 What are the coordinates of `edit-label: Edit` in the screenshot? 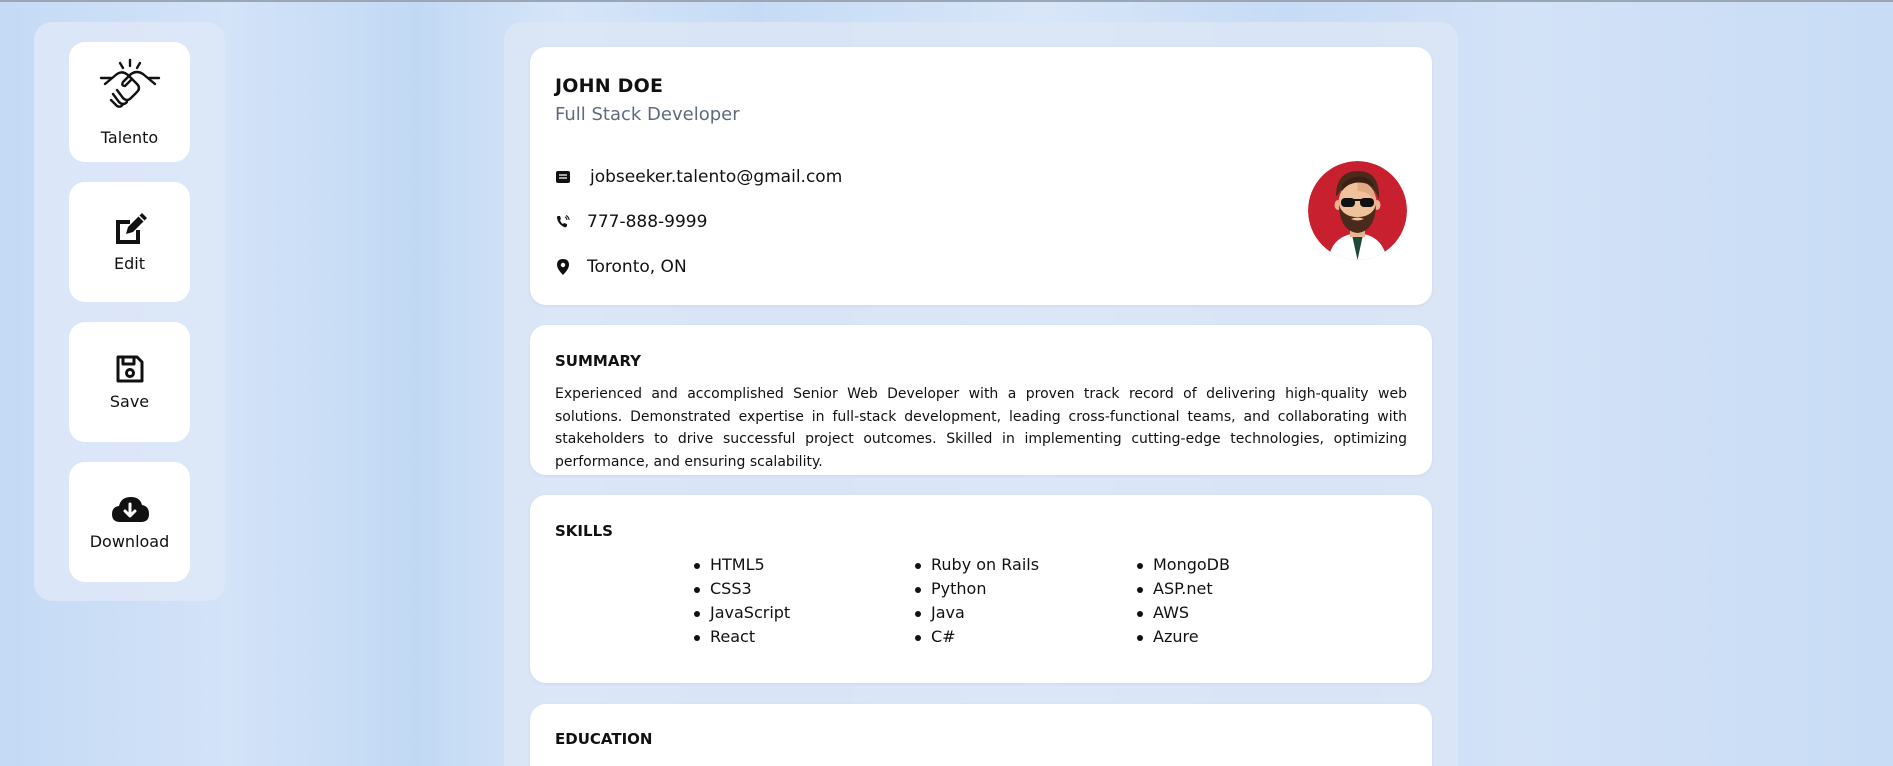 It's located at (129, 263).